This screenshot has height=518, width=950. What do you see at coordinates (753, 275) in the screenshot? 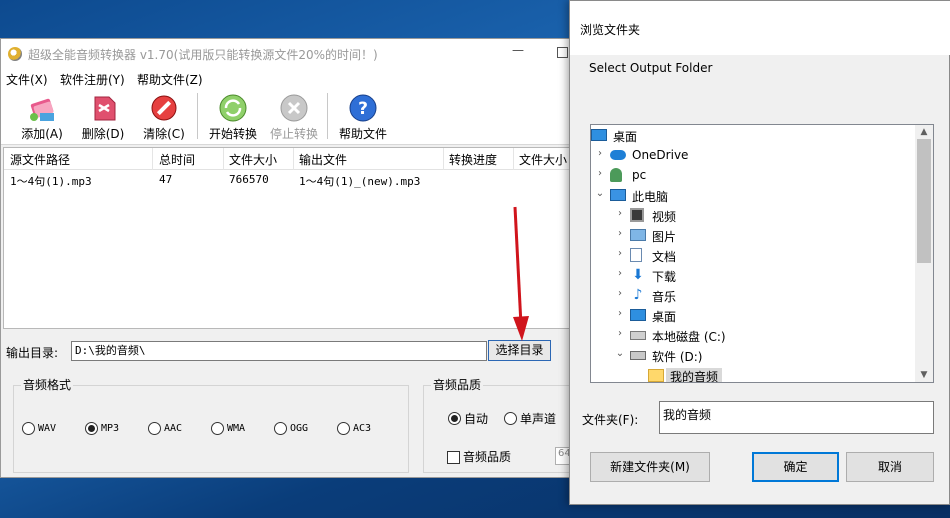
I see `tree-item: › ⬇ 下载` at bounding box center [753, 275].